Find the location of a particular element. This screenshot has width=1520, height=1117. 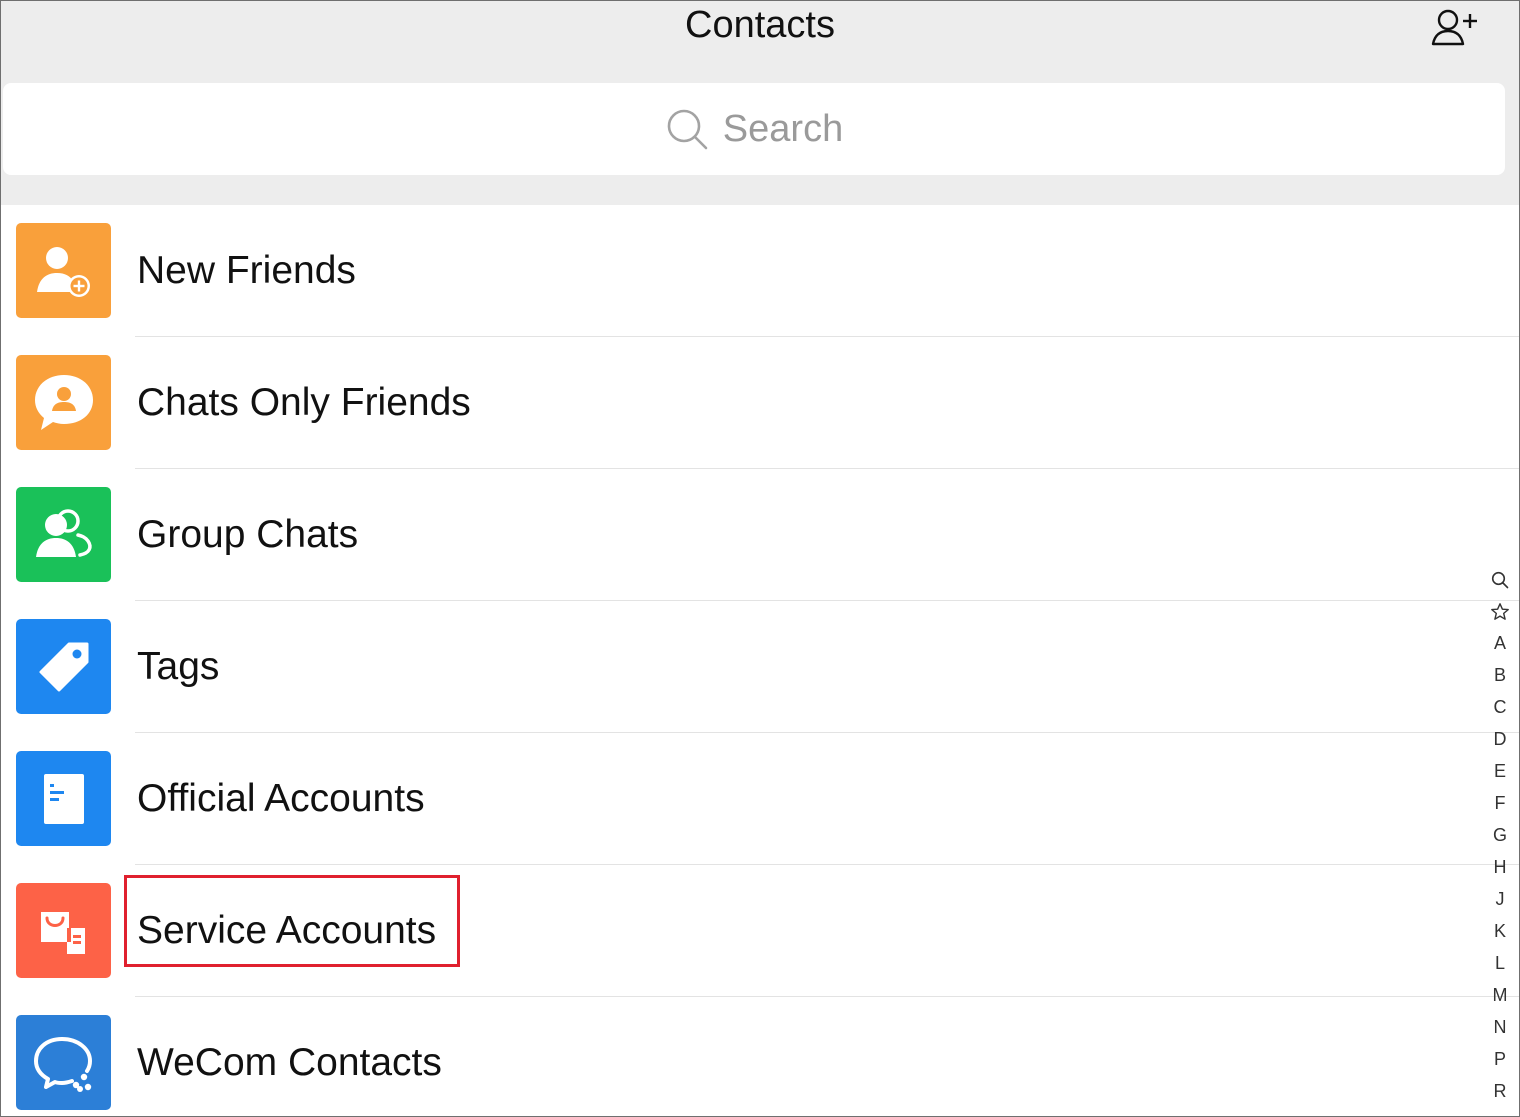

list-item-label: Group Chats is located at coordinates (248, 534).